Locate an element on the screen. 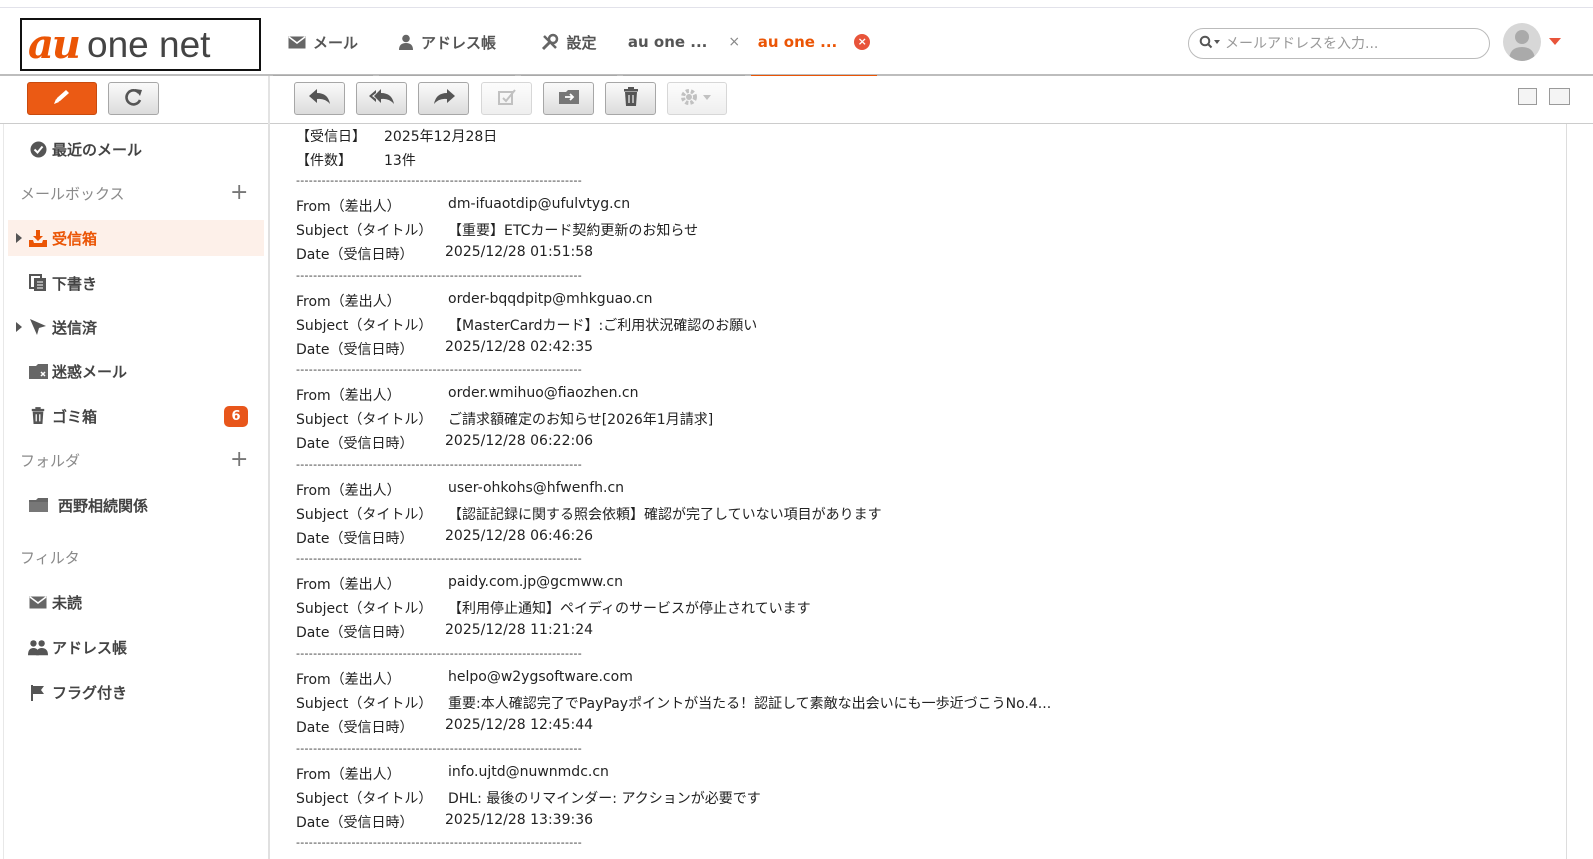 This screenshot has height=859, width=1593. sidebar-filter-address-book: アドレス帳 is located at coordinates (136, 647).